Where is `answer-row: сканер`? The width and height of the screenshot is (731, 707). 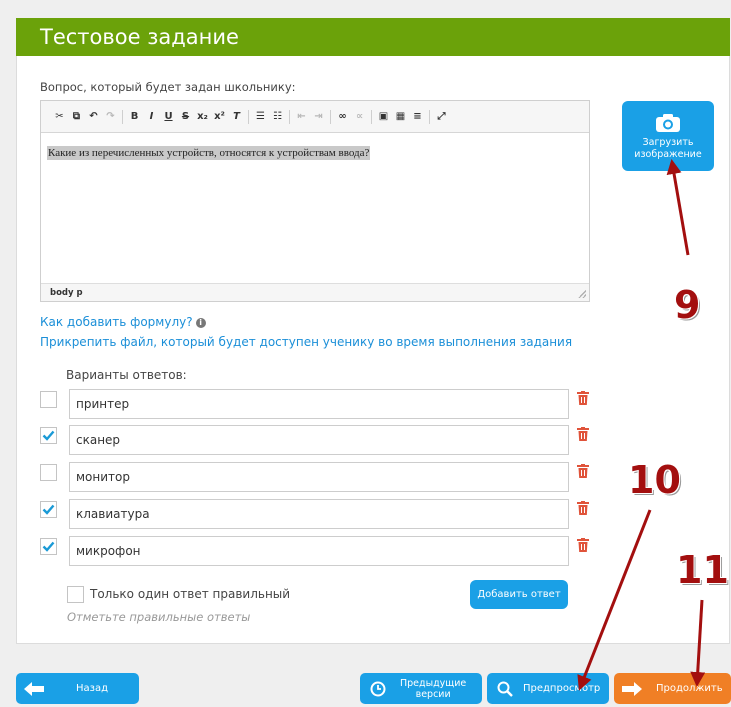 answer-row: сканер is located at coordinates (320, 440).